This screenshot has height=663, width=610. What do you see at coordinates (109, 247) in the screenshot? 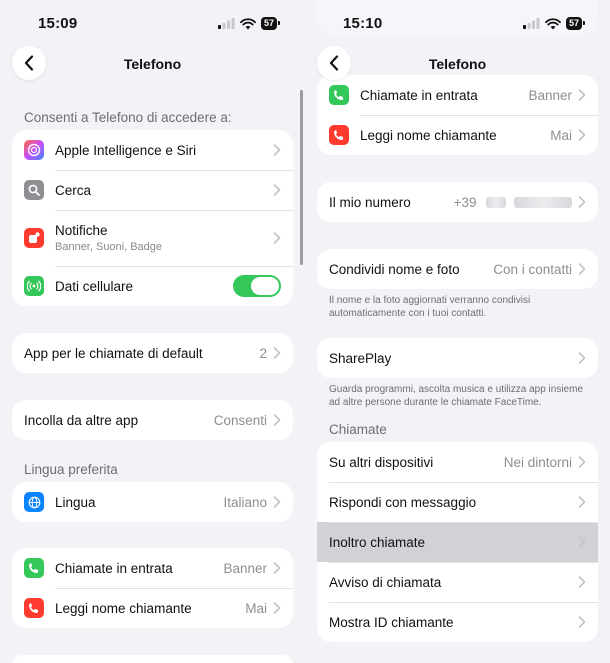
I see `notifications-sublabel: Banner, Suoni, Badge` at bounding box center [109, 247].